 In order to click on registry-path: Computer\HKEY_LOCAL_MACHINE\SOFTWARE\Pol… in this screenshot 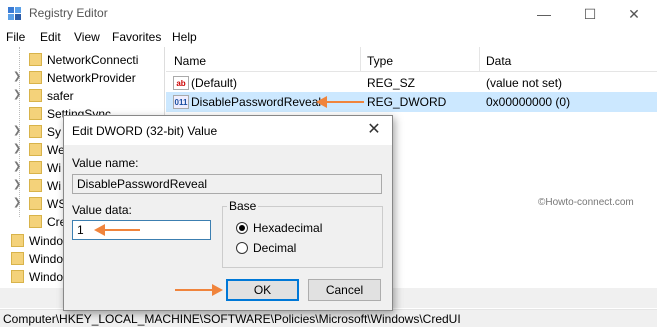, I will do `click(232, 319)`.